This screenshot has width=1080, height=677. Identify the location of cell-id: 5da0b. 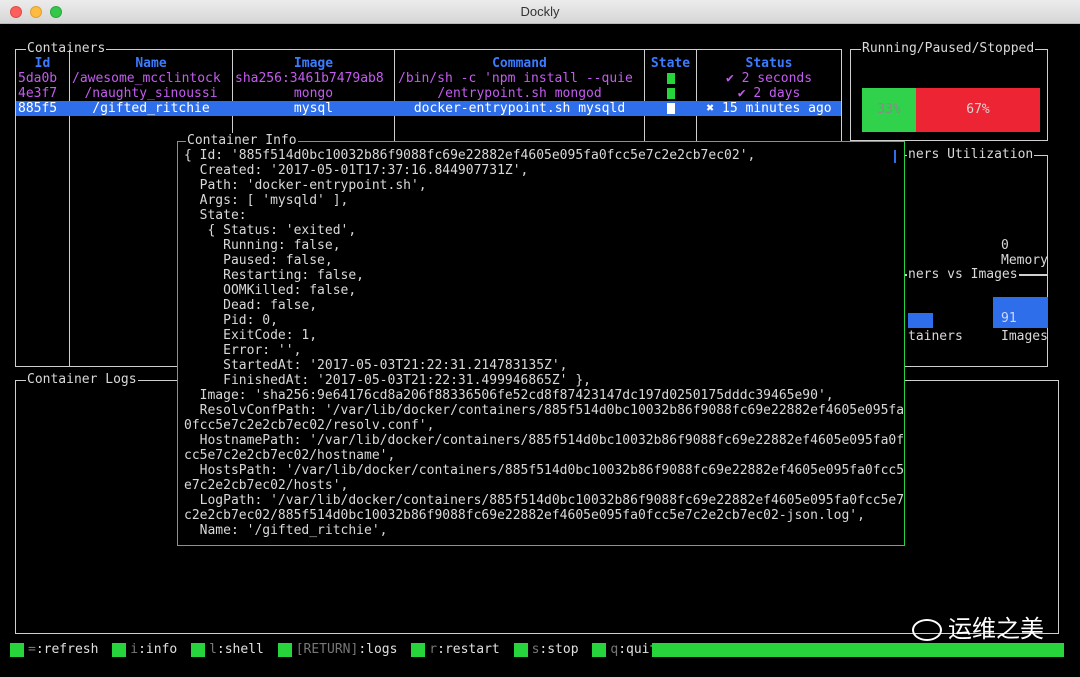
(38, 78).